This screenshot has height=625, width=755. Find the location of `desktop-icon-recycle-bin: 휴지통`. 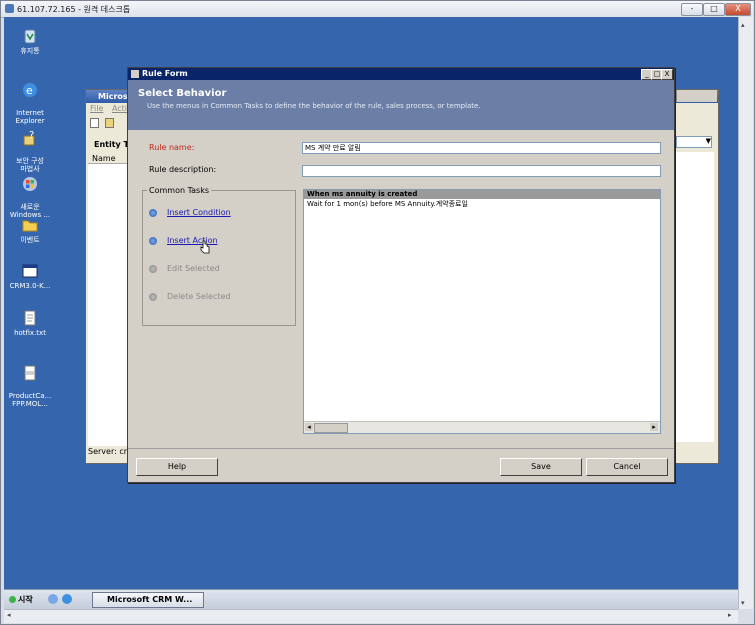

desktop-icon-recycle-bin: 휴지통 is located at coordinates (30, 41).